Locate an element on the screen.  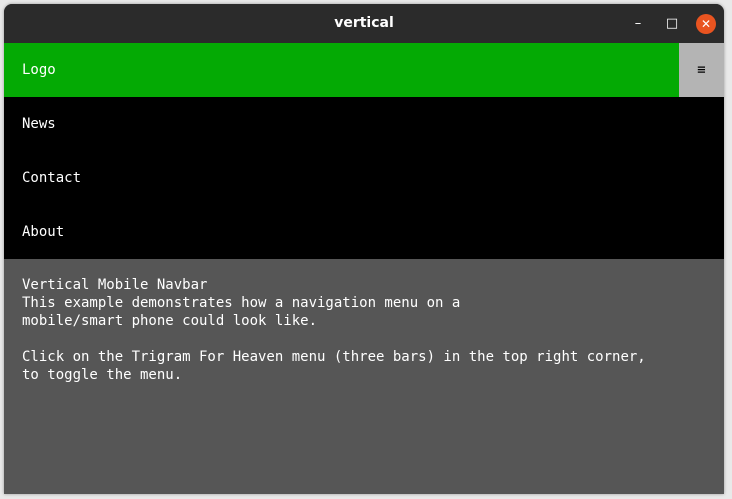
logo-label: Logo is located at coordinates (39, 70).